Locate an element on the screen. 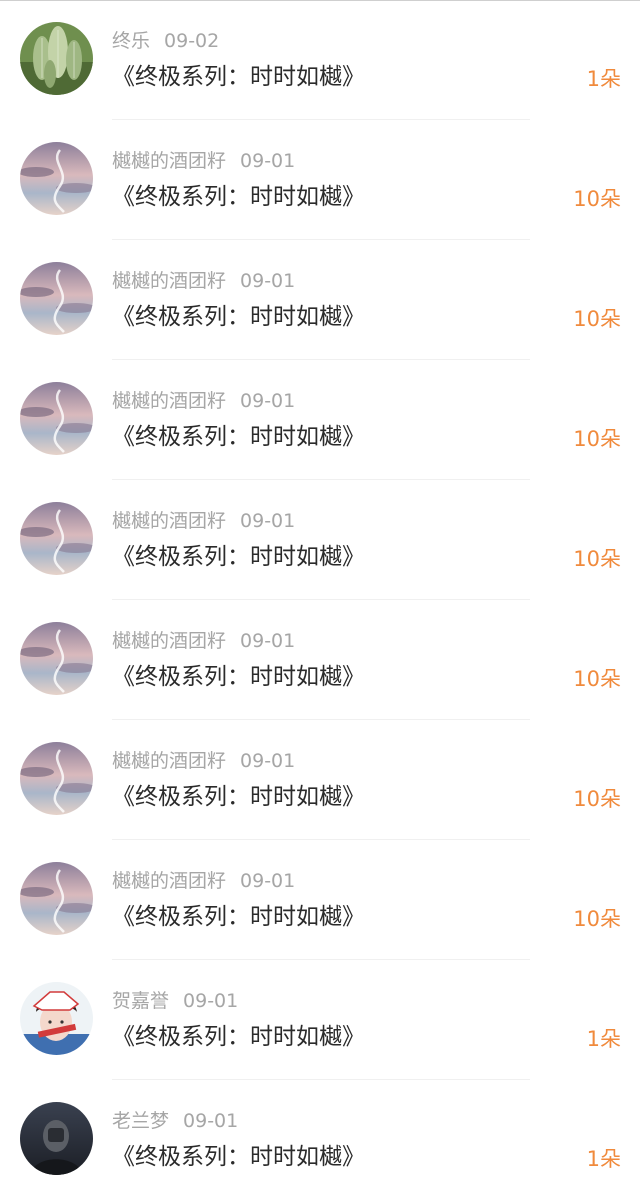 This screenshot has height=1201, width=640. username: 老兰梦 is located at coordinates (140, 1121).